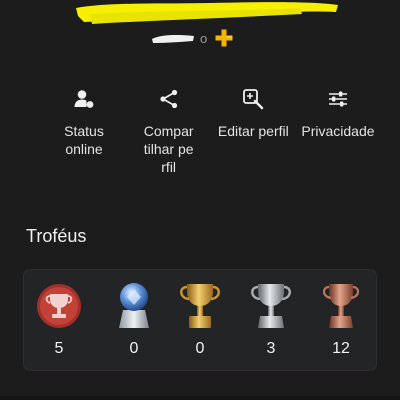 Image resolution: width=400 pixels, height=400 pixels. Describe the element at coordinates (168, 99) in the screenshot. I see `share-icon` at that location.